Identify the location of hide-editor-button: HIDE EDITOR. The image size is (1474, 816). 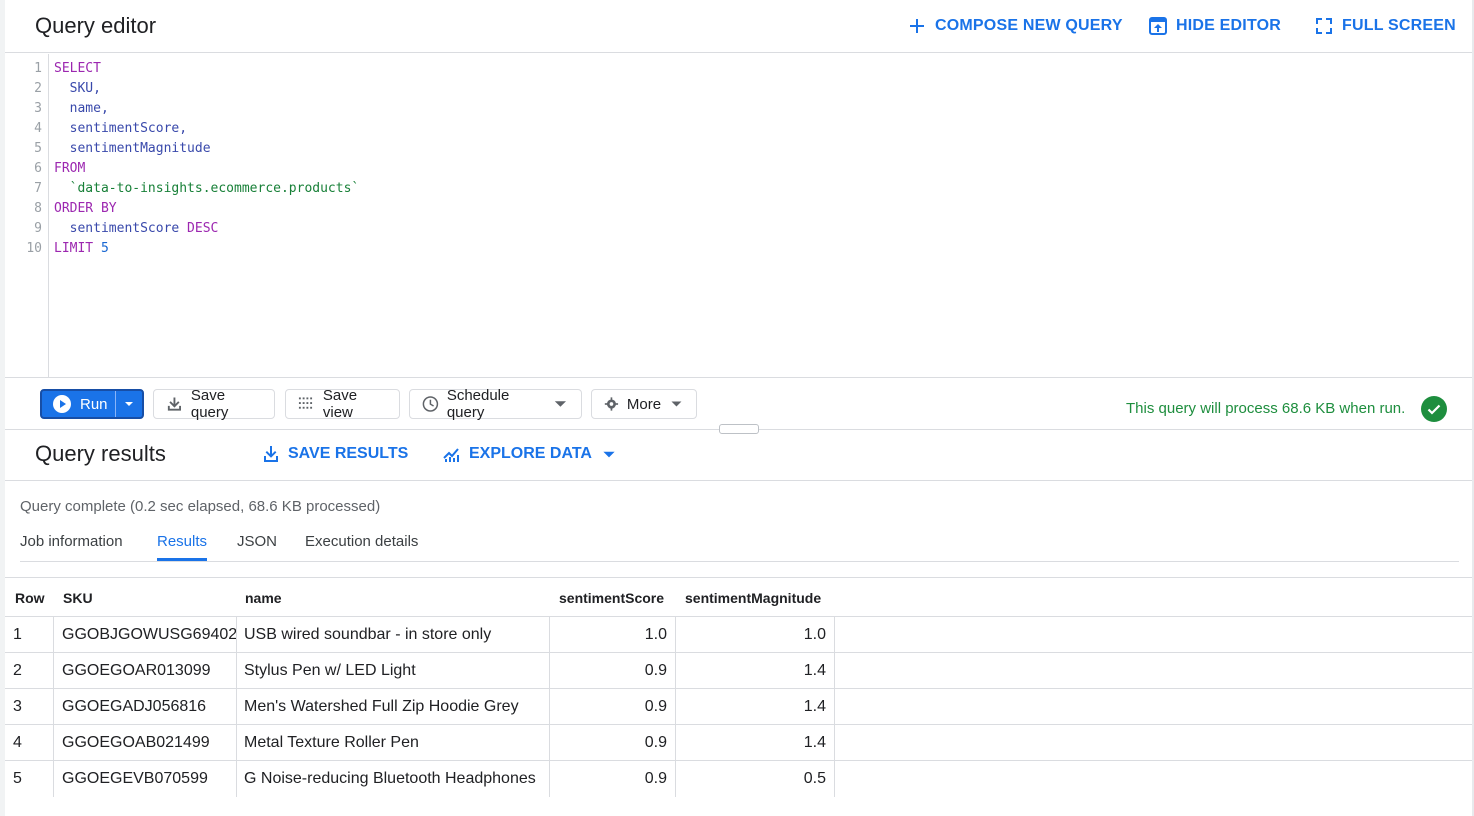
(1214, 26).